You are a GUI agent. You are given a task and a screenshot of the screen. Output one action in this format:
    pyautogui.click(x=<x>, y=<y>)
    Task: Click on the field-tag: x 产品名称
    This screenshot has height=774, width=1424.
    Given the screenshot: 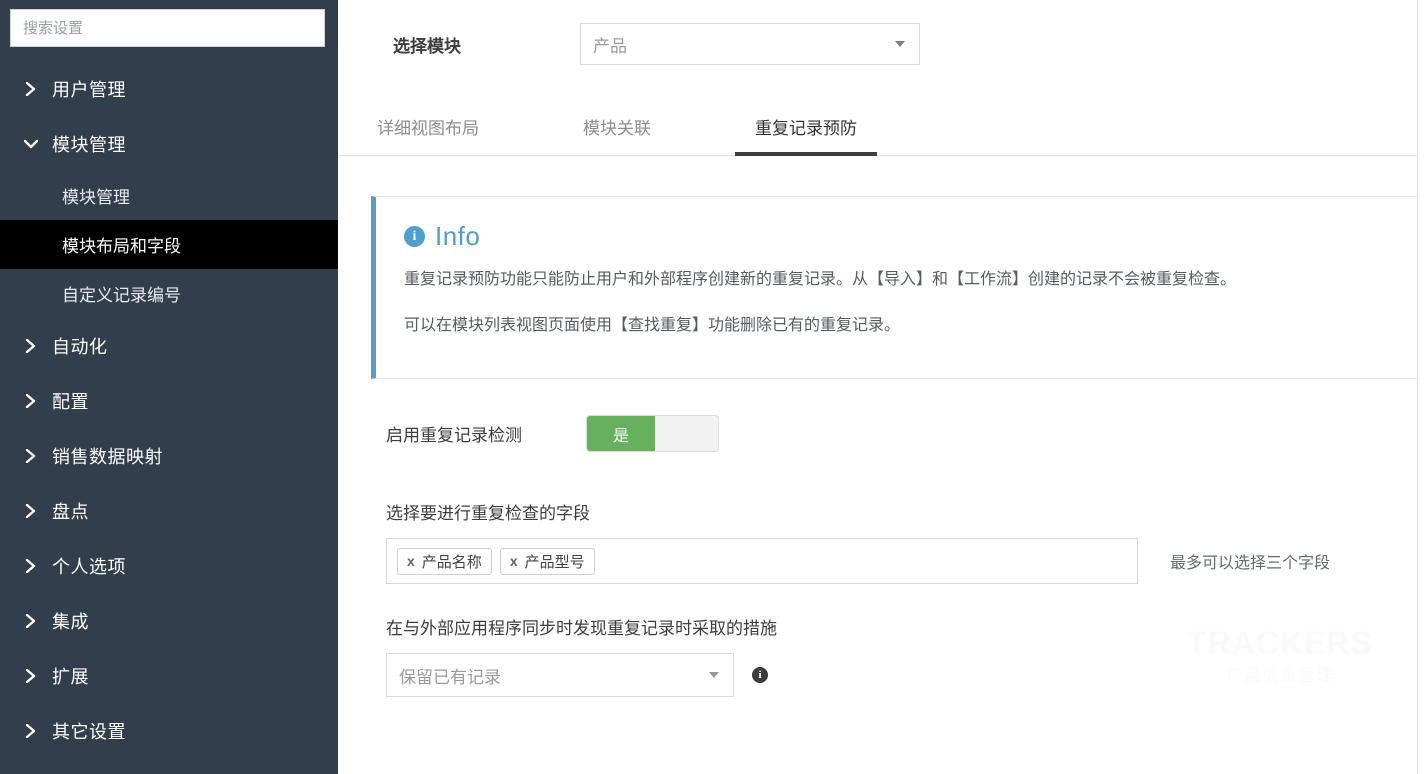 What is the action you would take?
    pyautogui.click(x=444, y=561)
    